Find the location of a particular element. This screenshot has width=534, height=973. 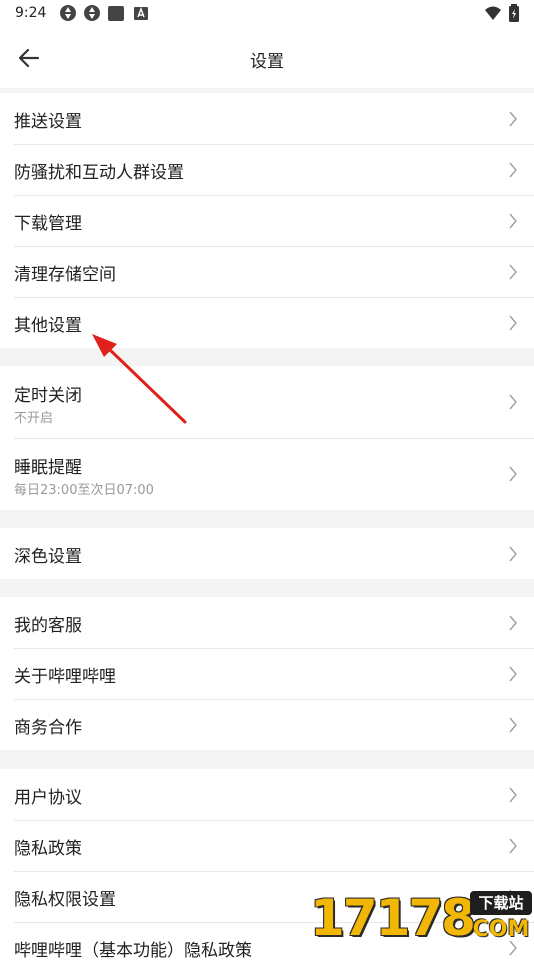

settings-group-appearance: 深色设置 is located at coordinates (267, 553).